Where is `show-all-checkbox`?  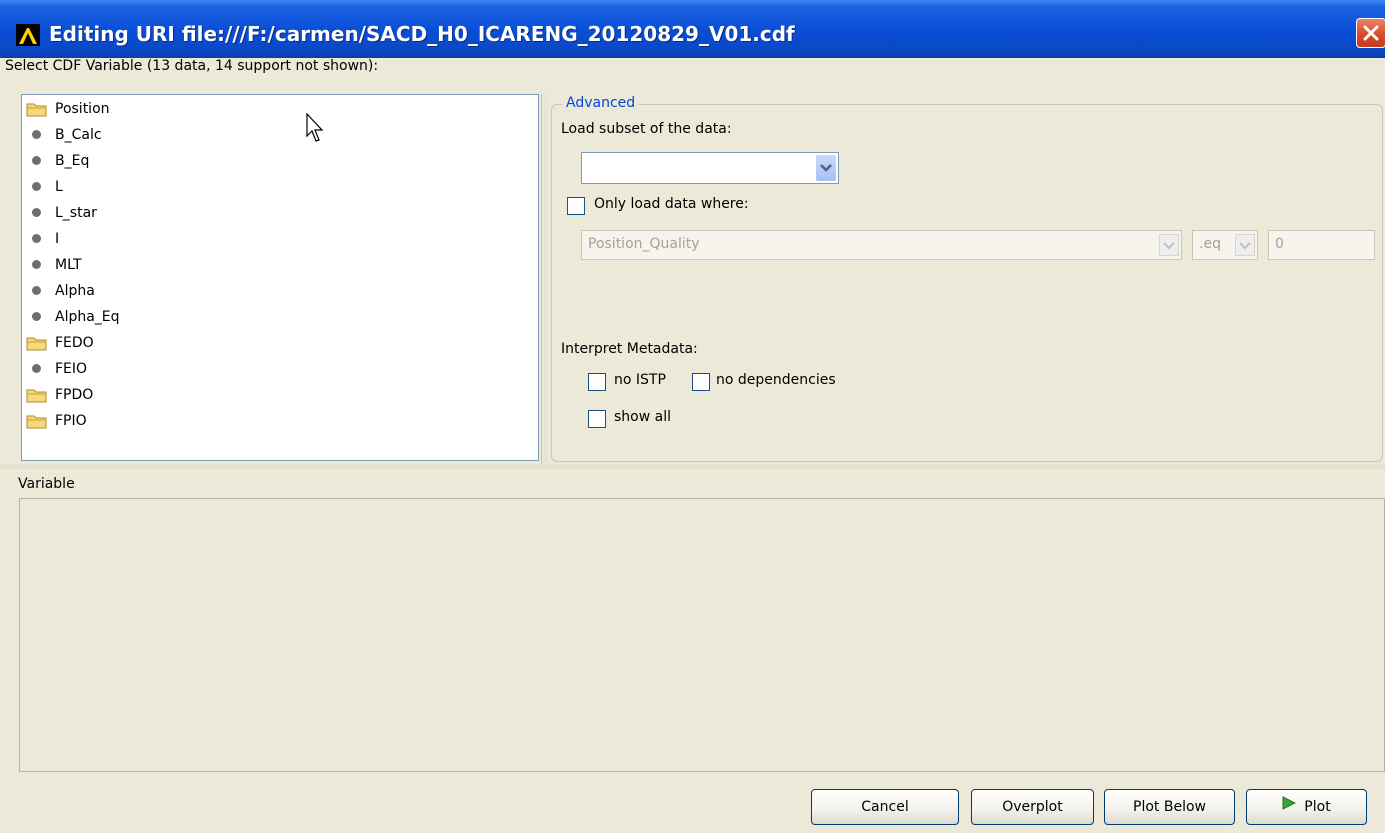 show-all-checkbox is located at coordinates (597, 419).